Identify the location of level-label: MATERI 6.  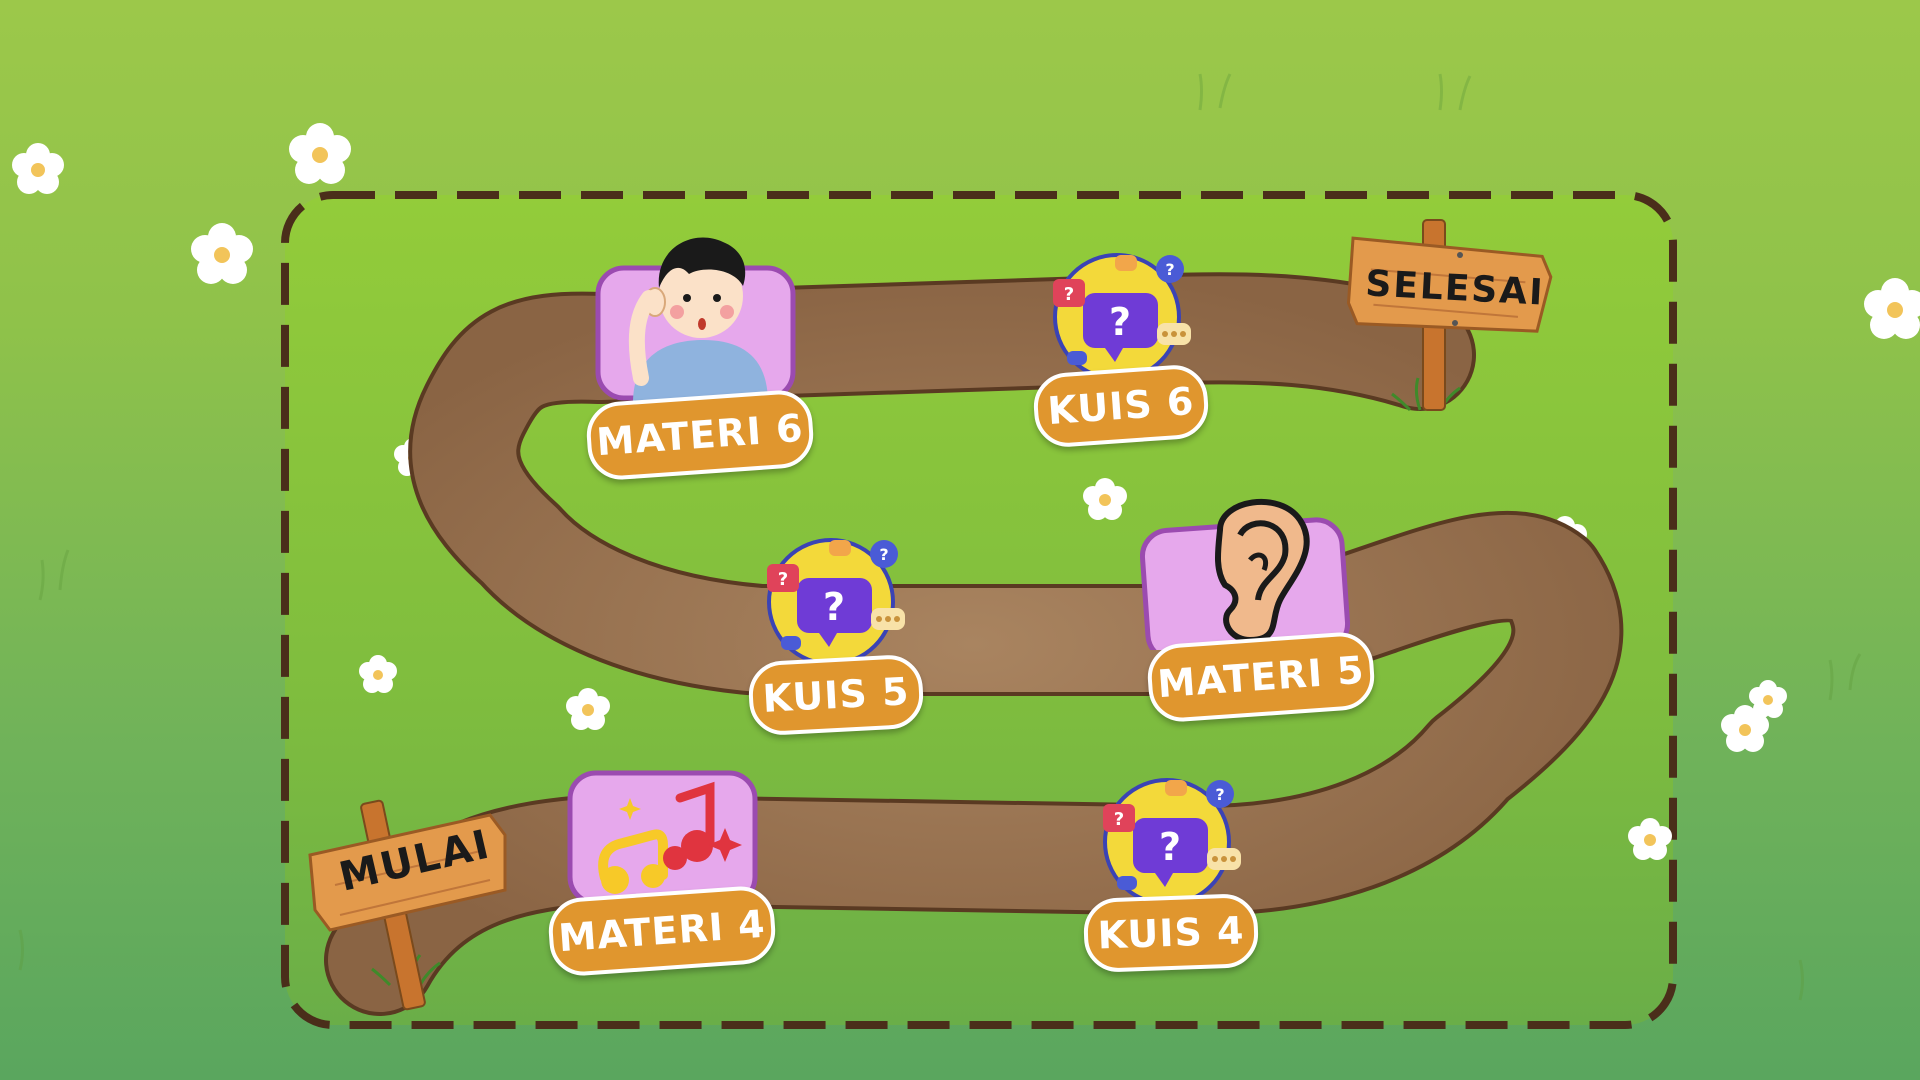
(700, 435).